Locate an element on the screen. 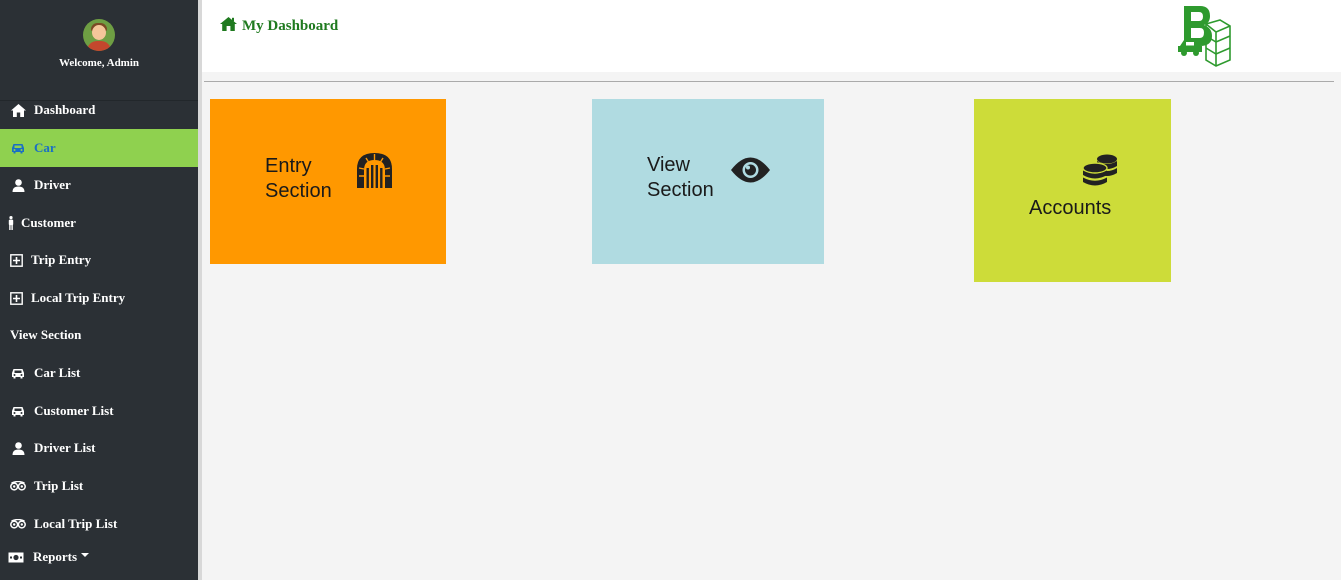 This screenshot has height=580, width=1341. accounts-label: Accounts is located at coordinates (1070, 208).